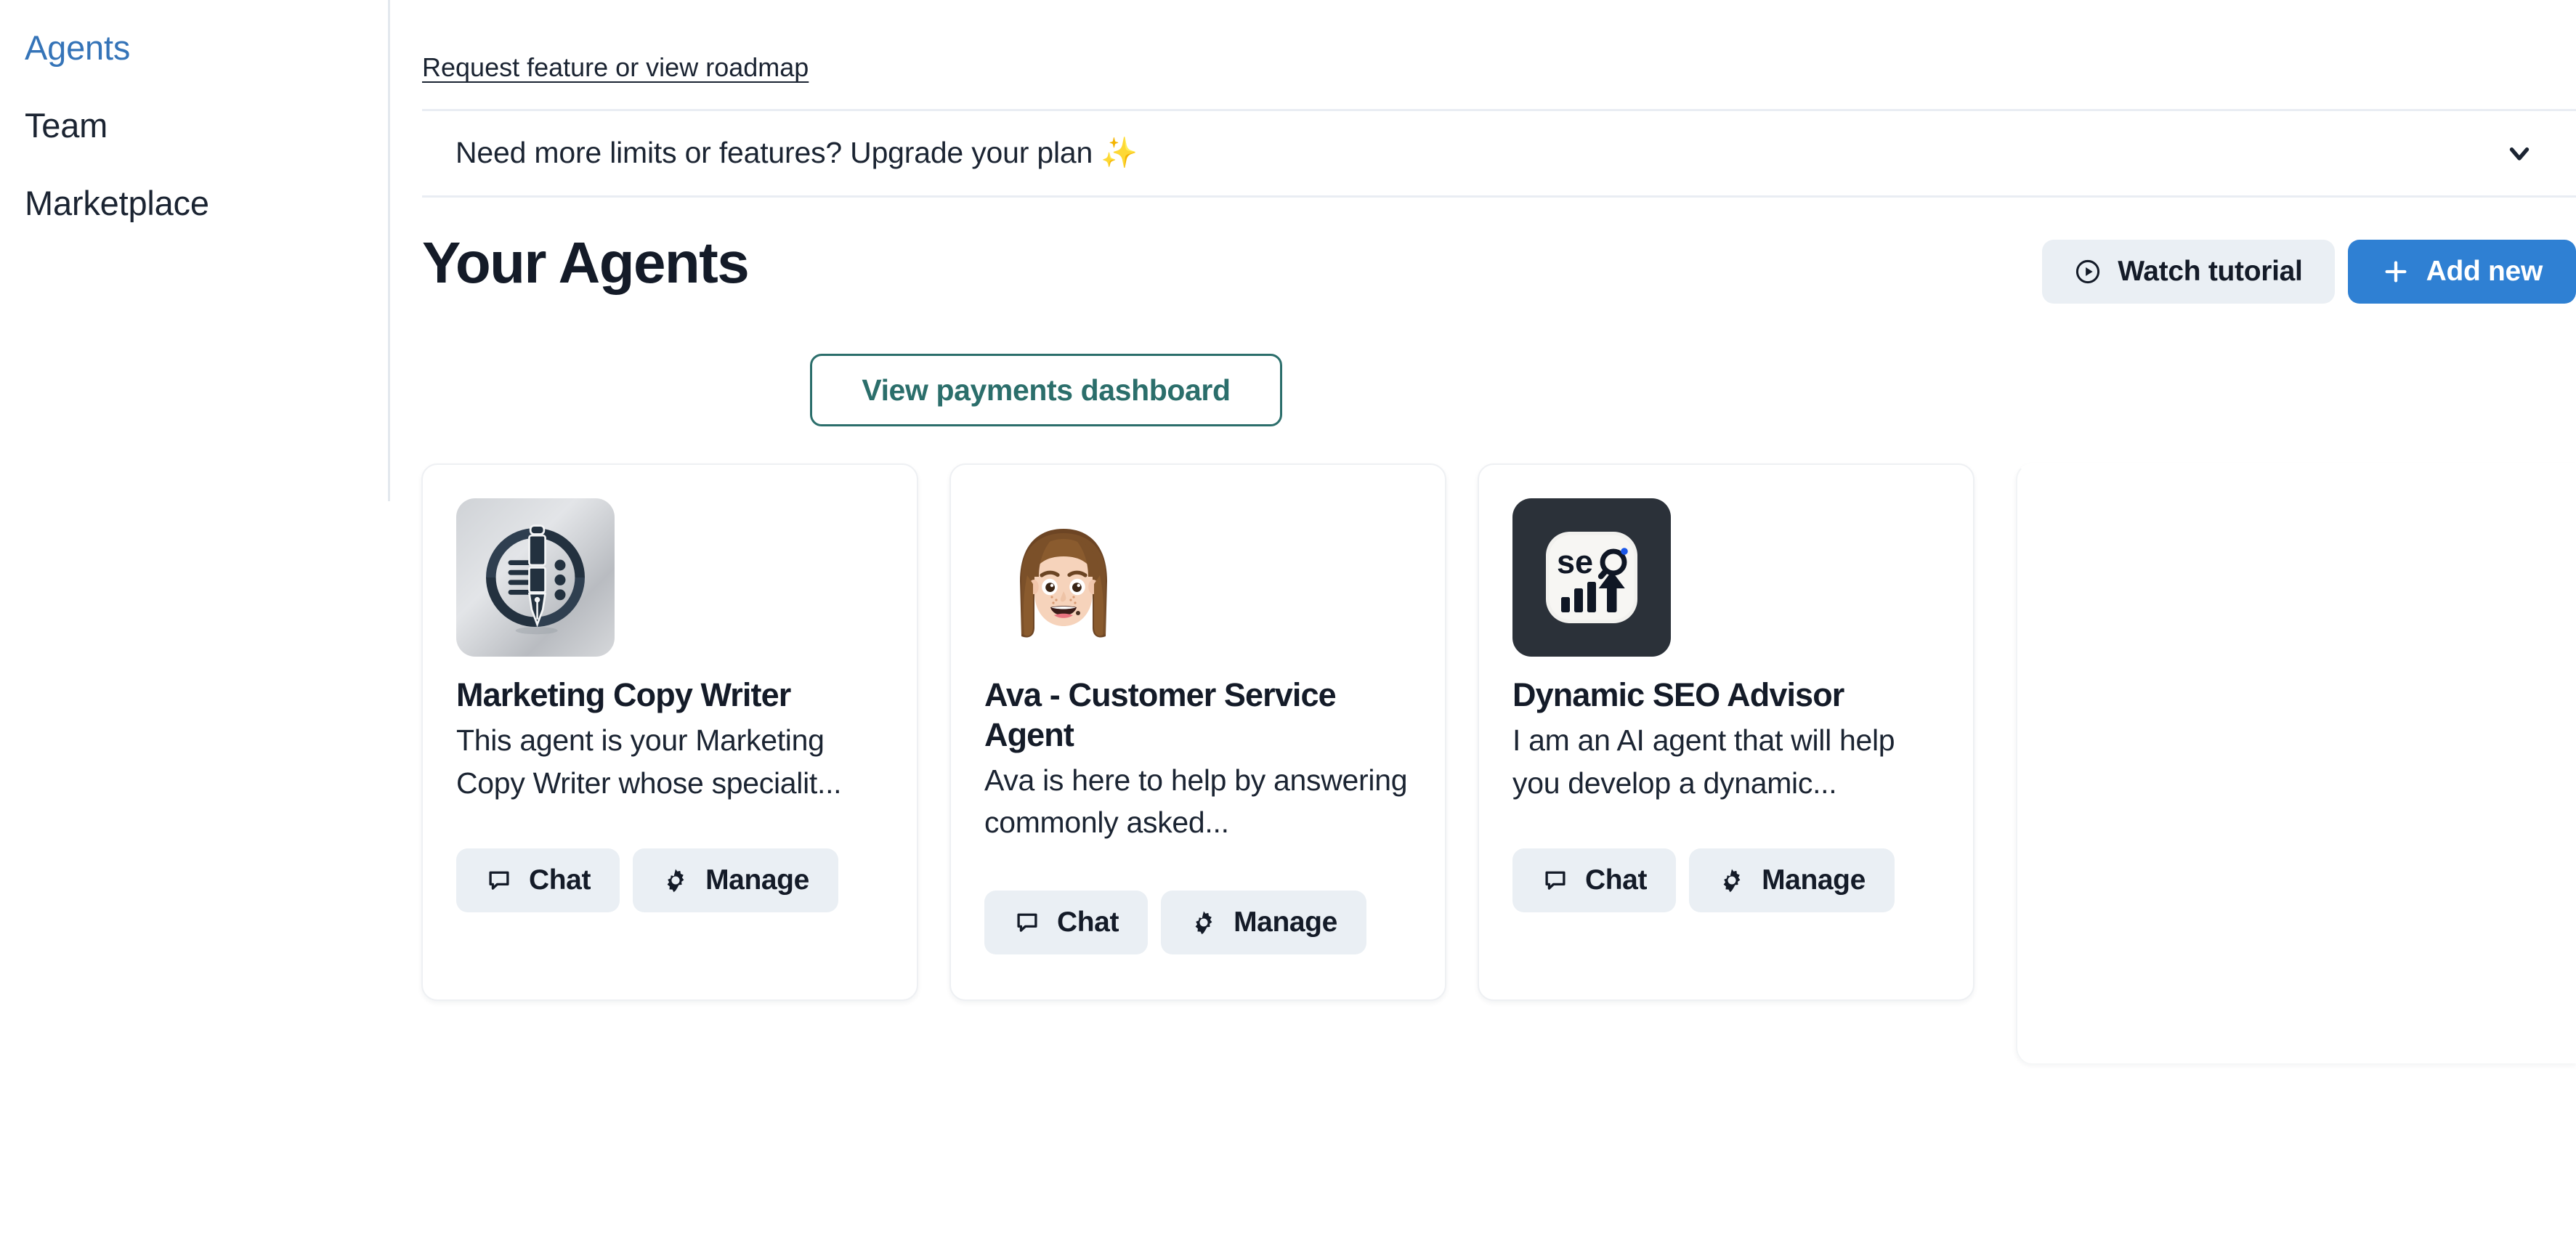  I want to click on view-payments-dashboard-label: View payments dashboard, so click(1046, 390).